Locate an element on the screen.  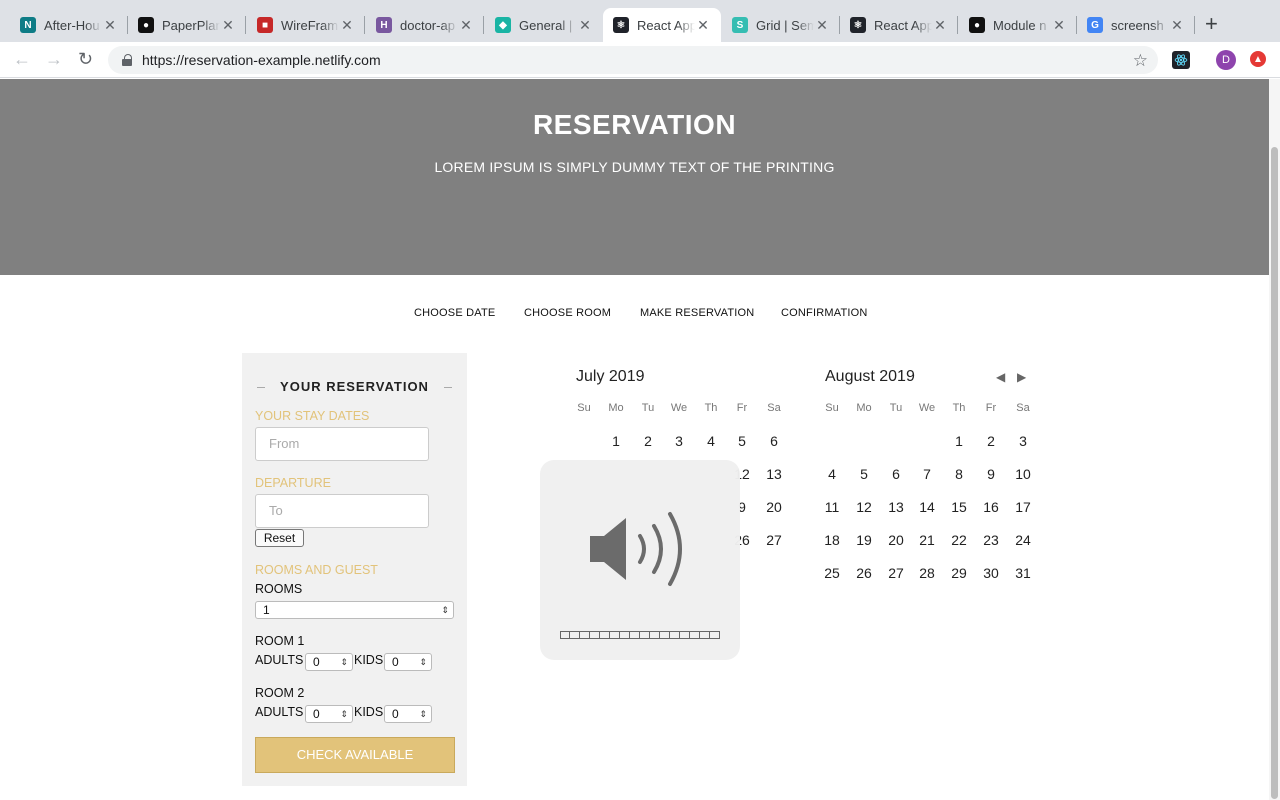
calendar-day: 21 is located at coordinates (927, 540).